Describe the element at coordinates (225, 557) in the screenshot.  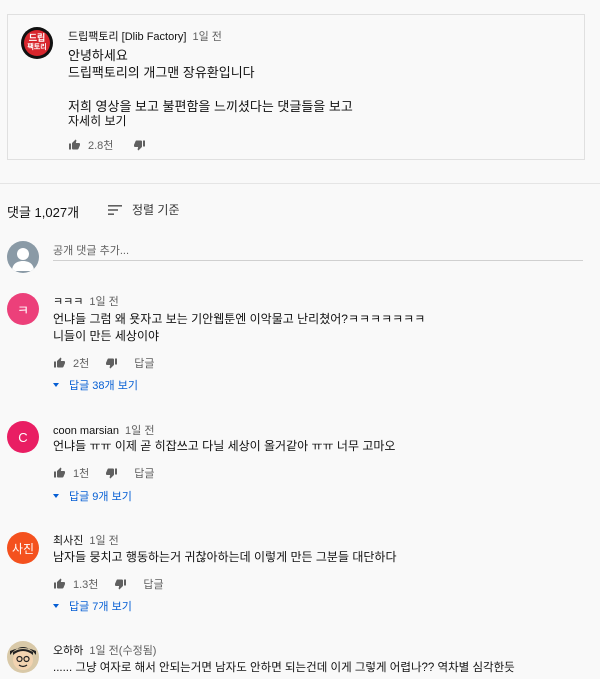
I see `comment-text: 남자들 뭉치고 행동하는거 귀찮아하는데 이렇게 만든 그분들 대단하다` at that location.